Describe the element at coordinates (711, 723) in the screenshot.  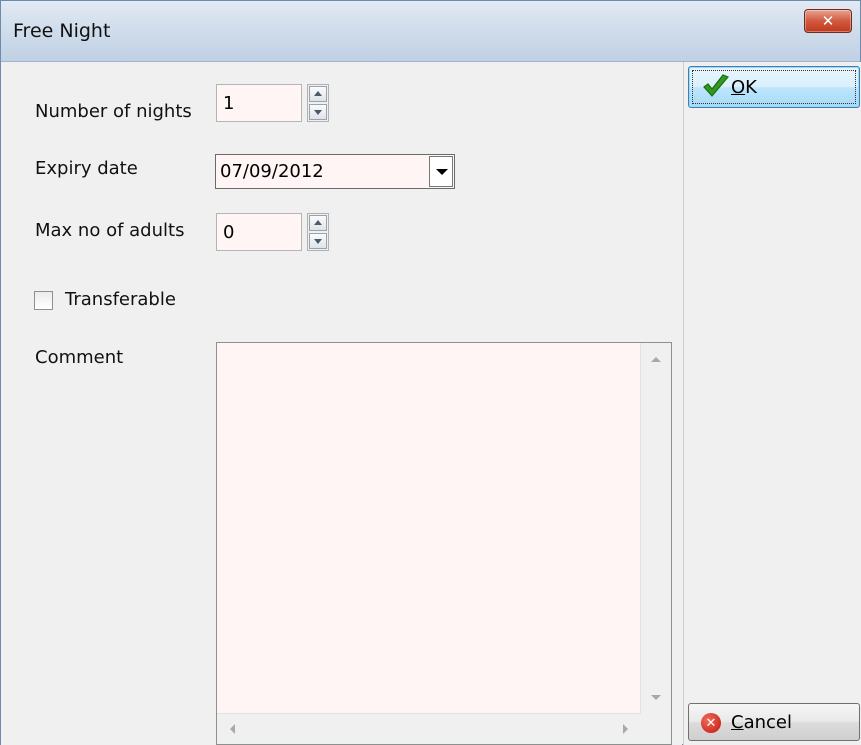
I see `cancel-icon: ✕` at that location.